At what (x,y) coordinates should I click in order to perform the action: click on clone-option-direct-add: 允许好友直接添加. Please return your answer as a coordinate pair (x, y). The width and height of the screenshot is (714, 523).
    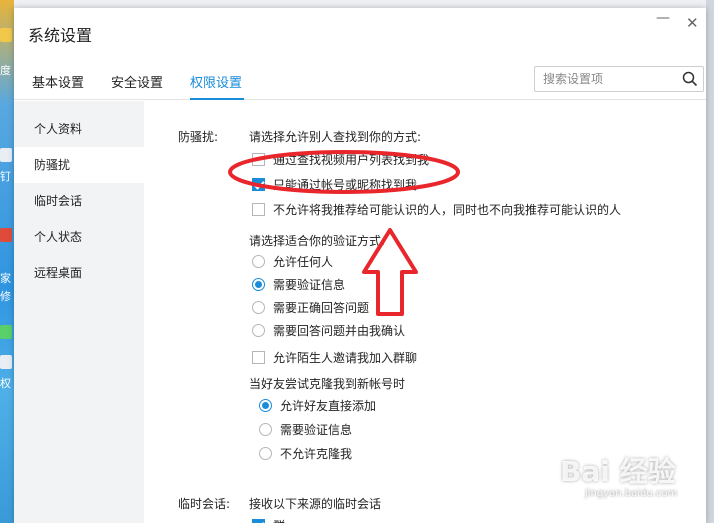
    Looking at the image, I should click on (317, 405).